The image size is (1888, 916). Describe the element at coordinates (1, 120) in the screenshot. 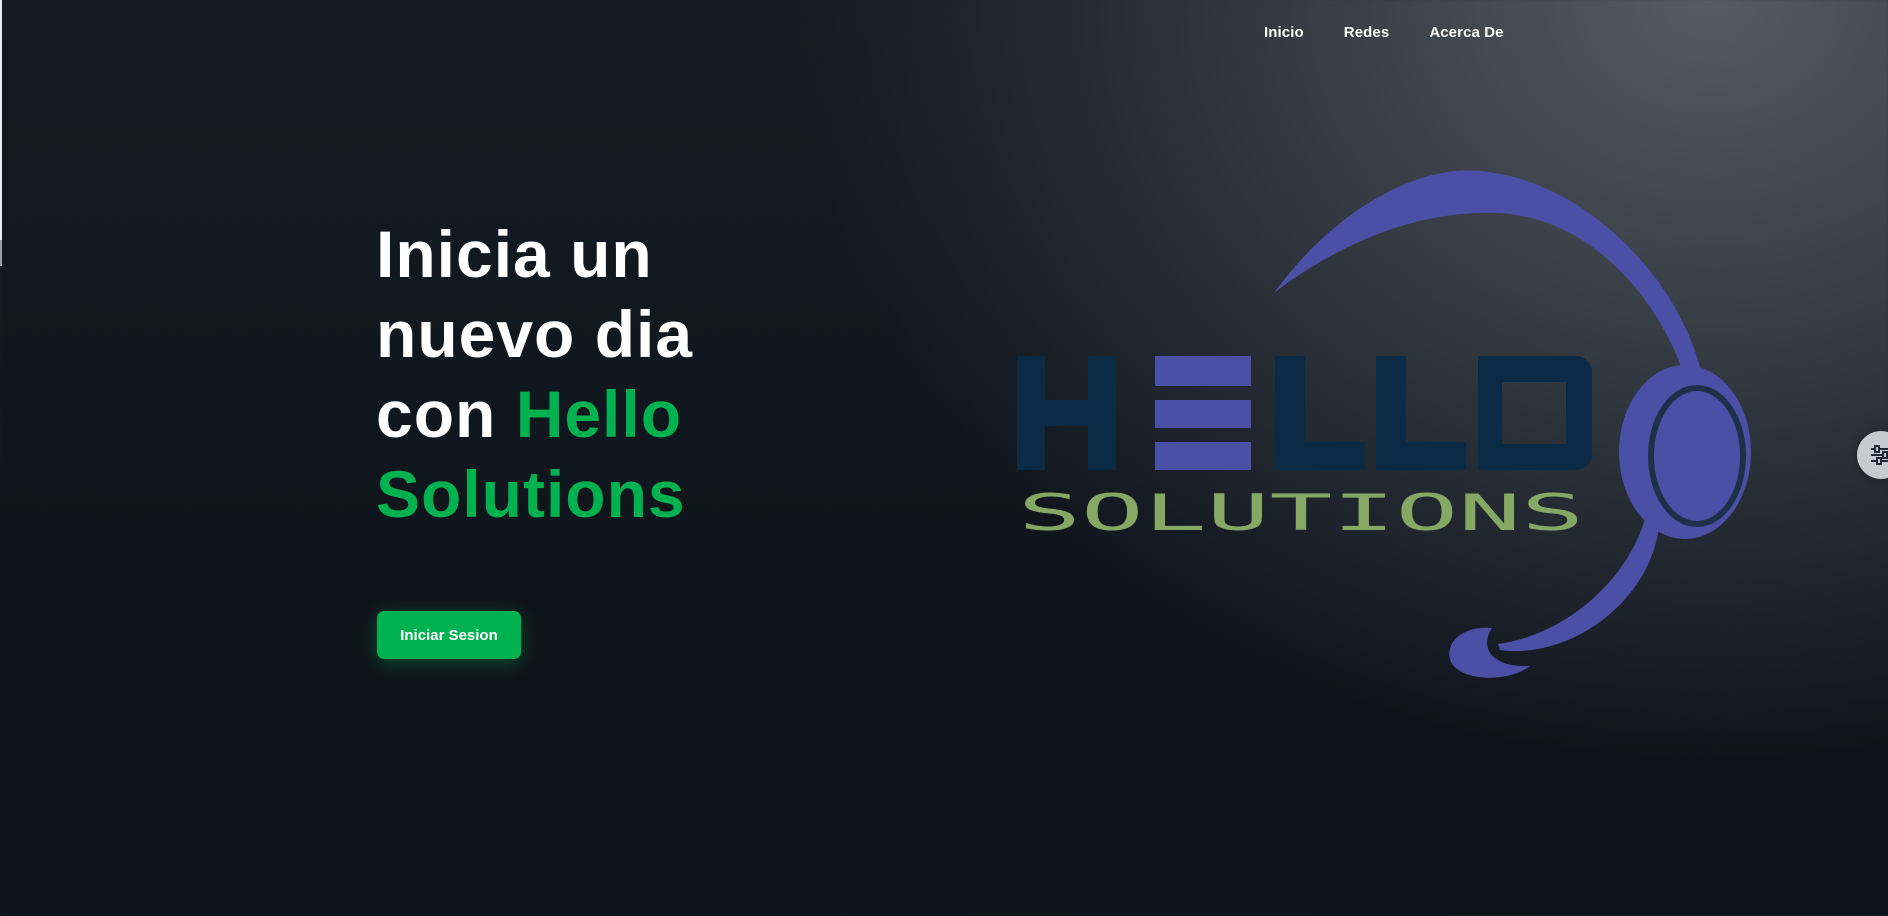

I see `window-edge` at that location.